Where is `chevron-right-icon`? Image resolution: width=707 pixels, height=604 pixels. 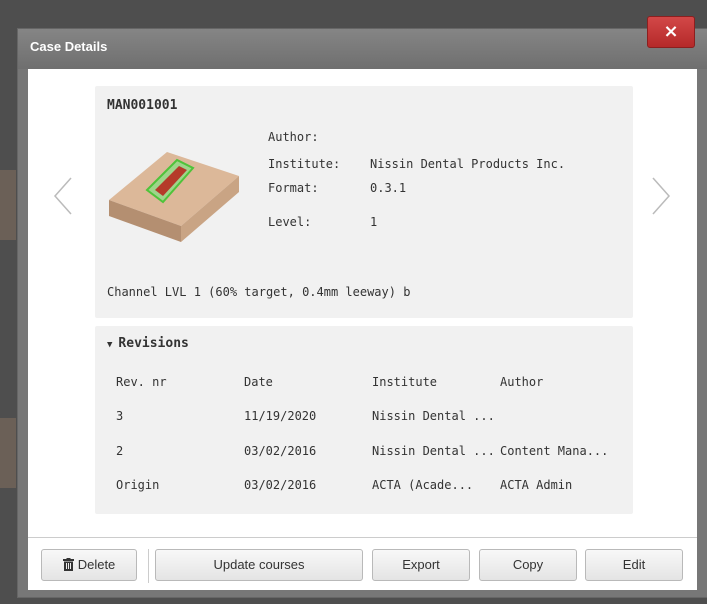 chevron-right-icon is located at coordinates (661, 196).